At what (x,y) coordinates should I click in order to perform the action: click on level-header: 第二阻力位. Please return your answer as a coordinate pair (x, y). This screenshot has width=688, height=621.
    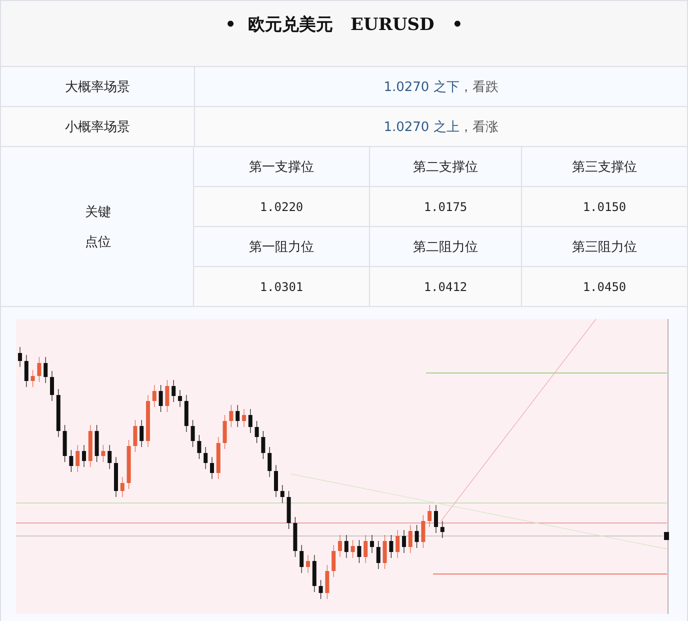
    Looking at the image, I should click on (445, 247).